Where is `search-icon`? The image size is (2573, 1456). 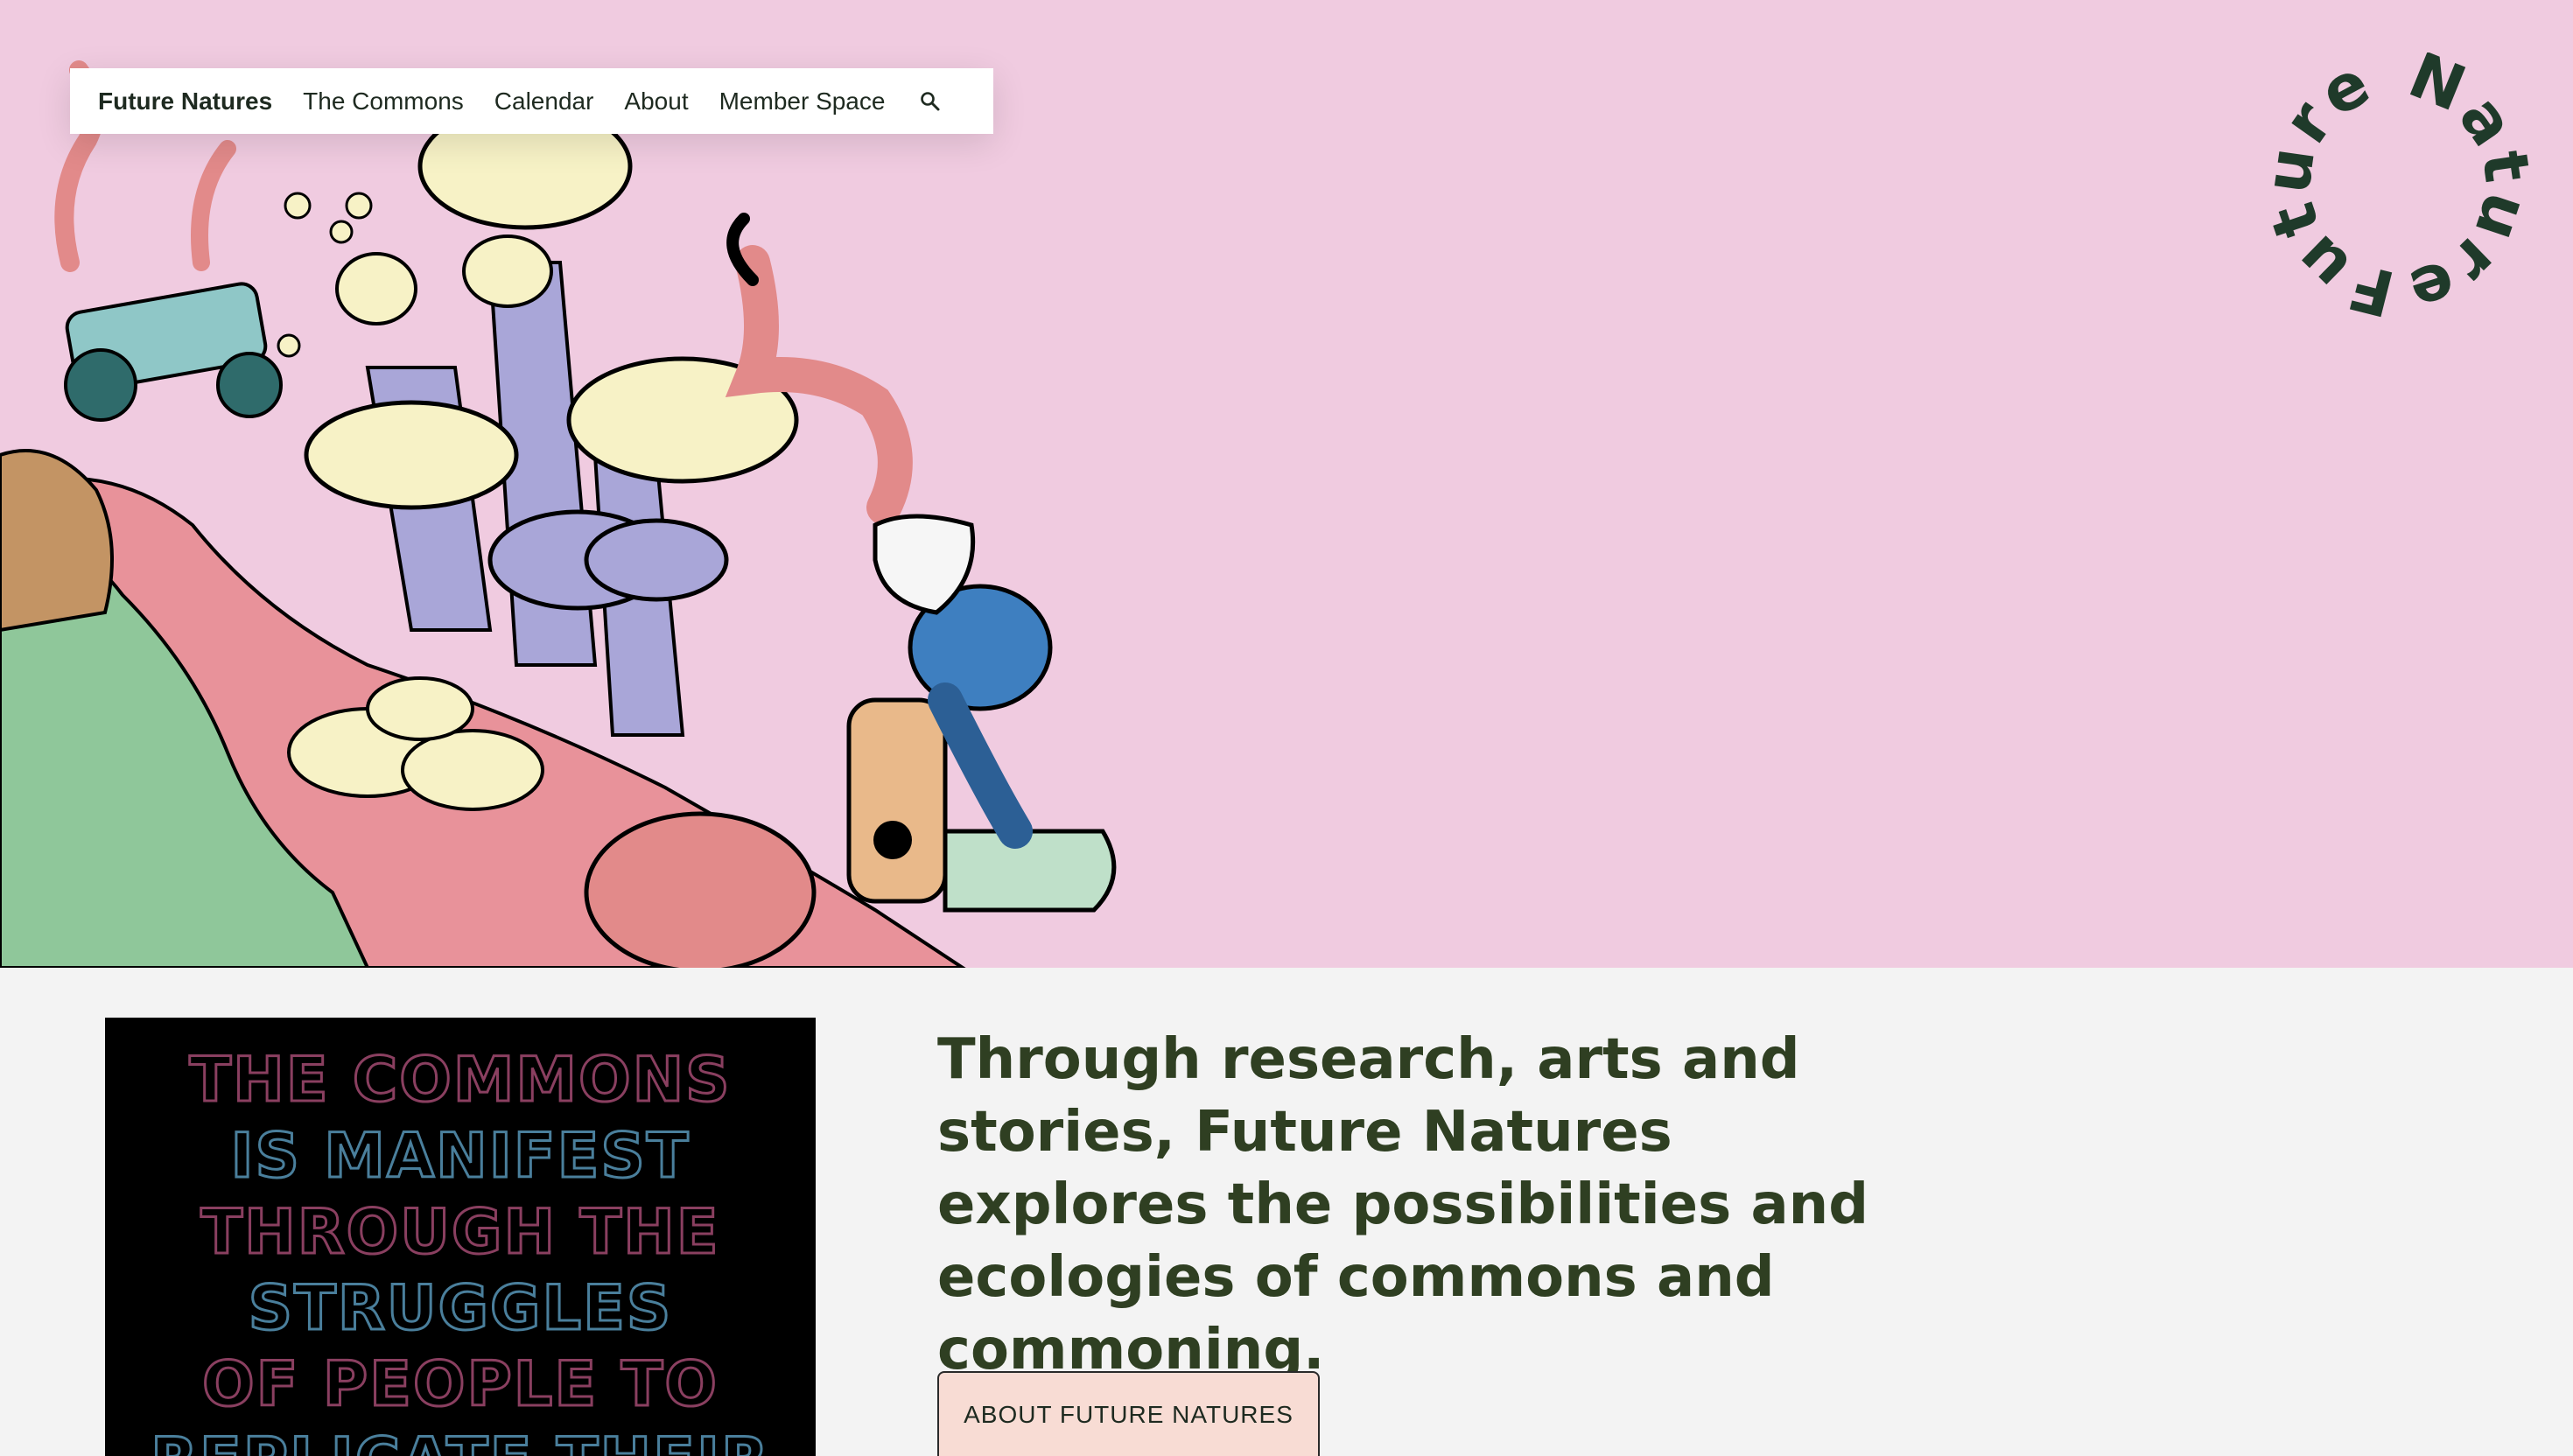
search-icon is located at coordinates (930, 101).